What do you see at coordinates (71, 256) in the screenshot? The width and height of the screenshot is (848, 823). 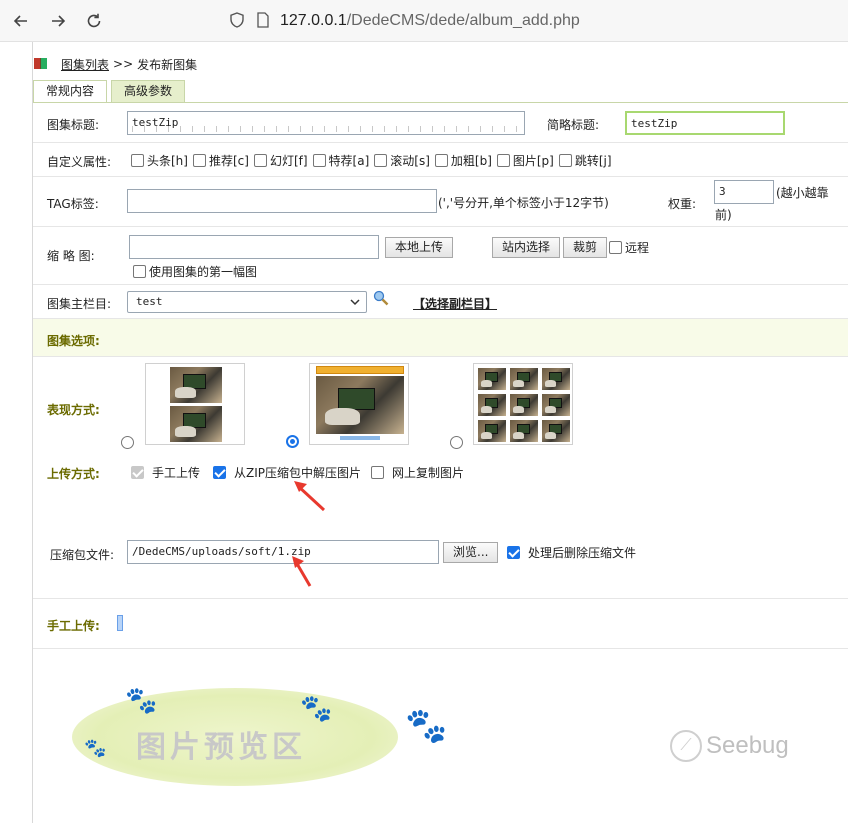 I see `thumb-label: 缩 略 图:` at bounding box center [71, 256].